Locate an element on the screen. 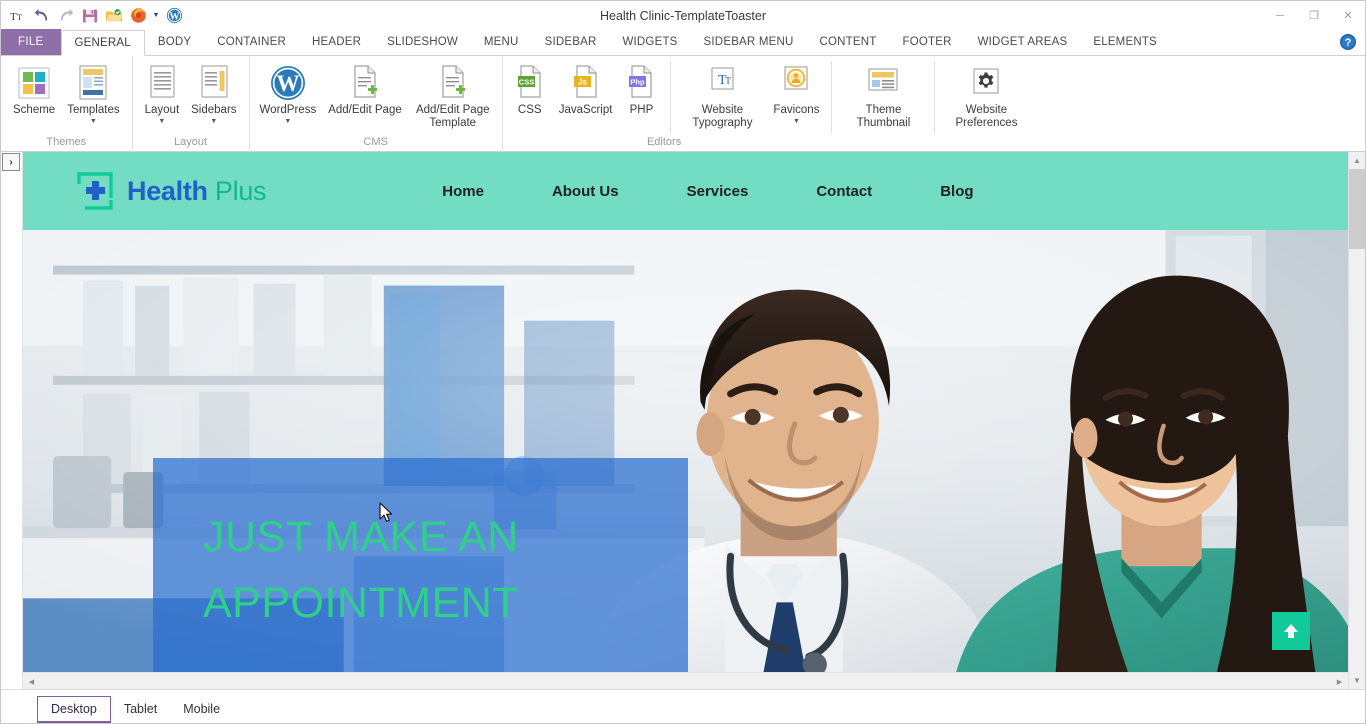 Image resolution: width=1366 pixels, height=724 pixels. wordpress-caret-icon: ▼ is located at coordinates (287, 122).